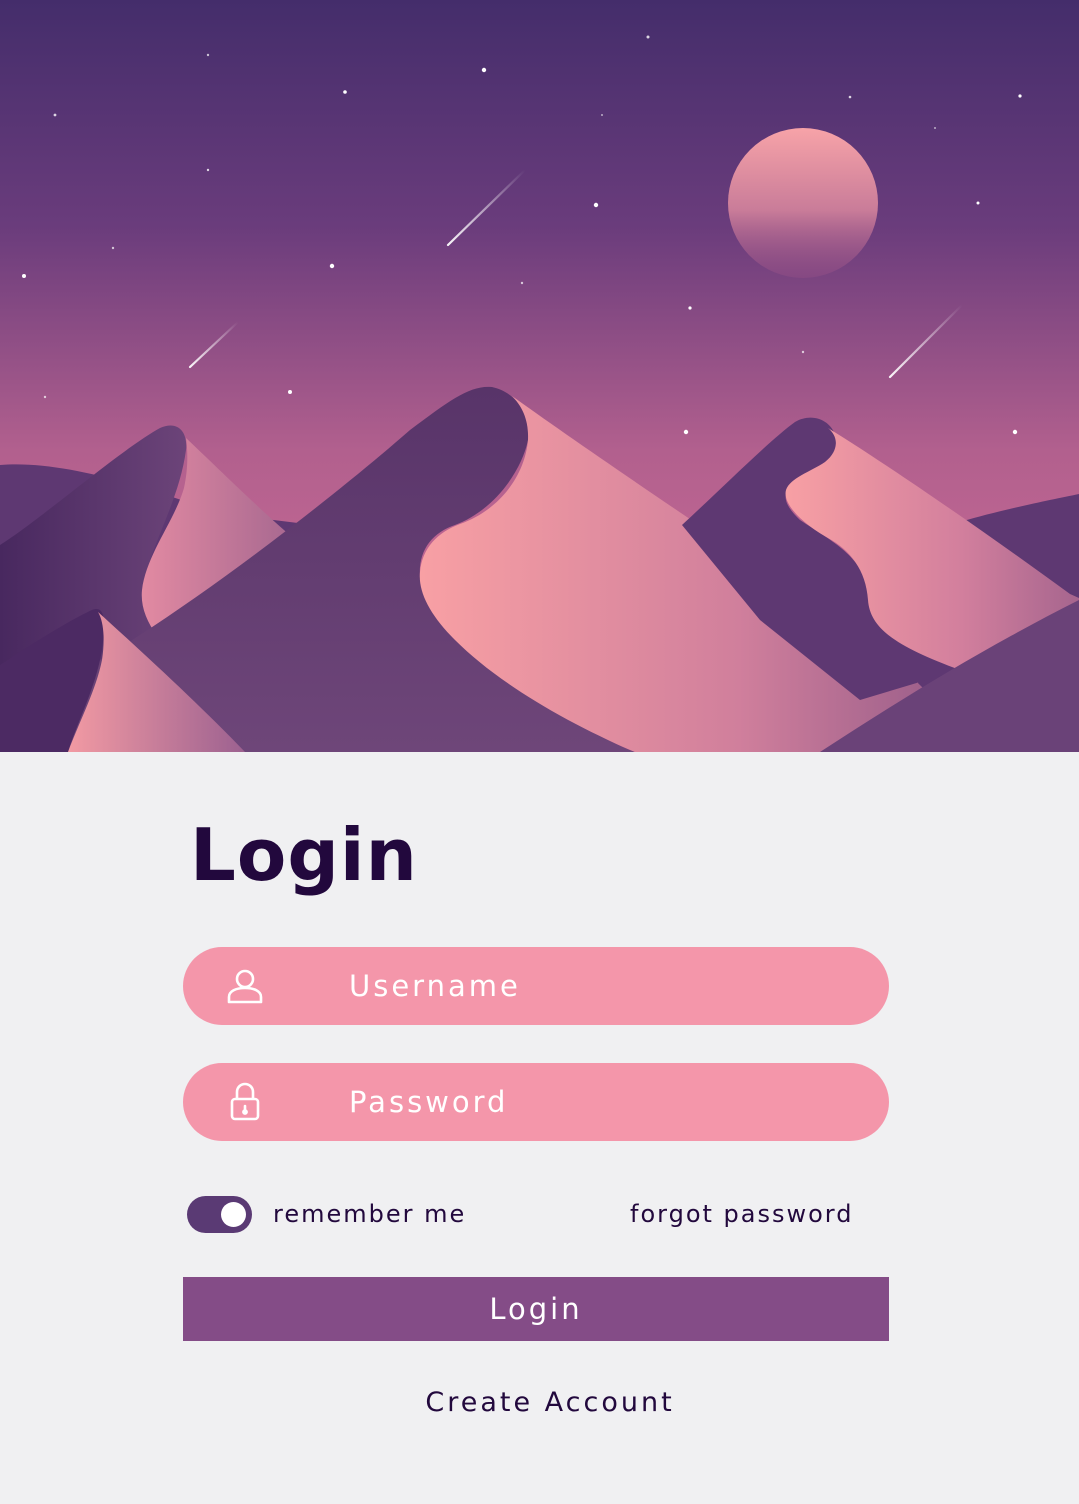 This screenshot has width=1079, height=1504. What do you see at coordinates (245, 986) in the screenshot?
I see `user-icon` at bounding box center [245, 986].